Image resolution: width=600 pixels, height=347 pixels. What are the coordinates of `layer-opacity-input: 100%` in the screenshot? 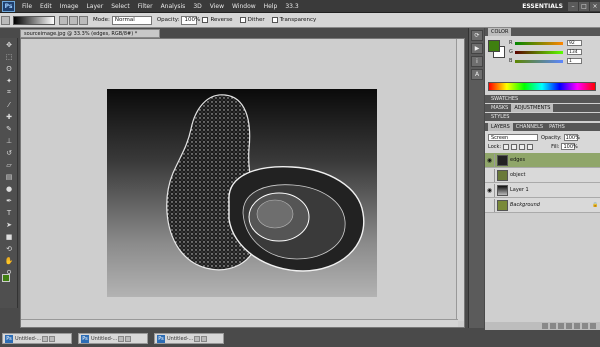 It's located at (571, 137).